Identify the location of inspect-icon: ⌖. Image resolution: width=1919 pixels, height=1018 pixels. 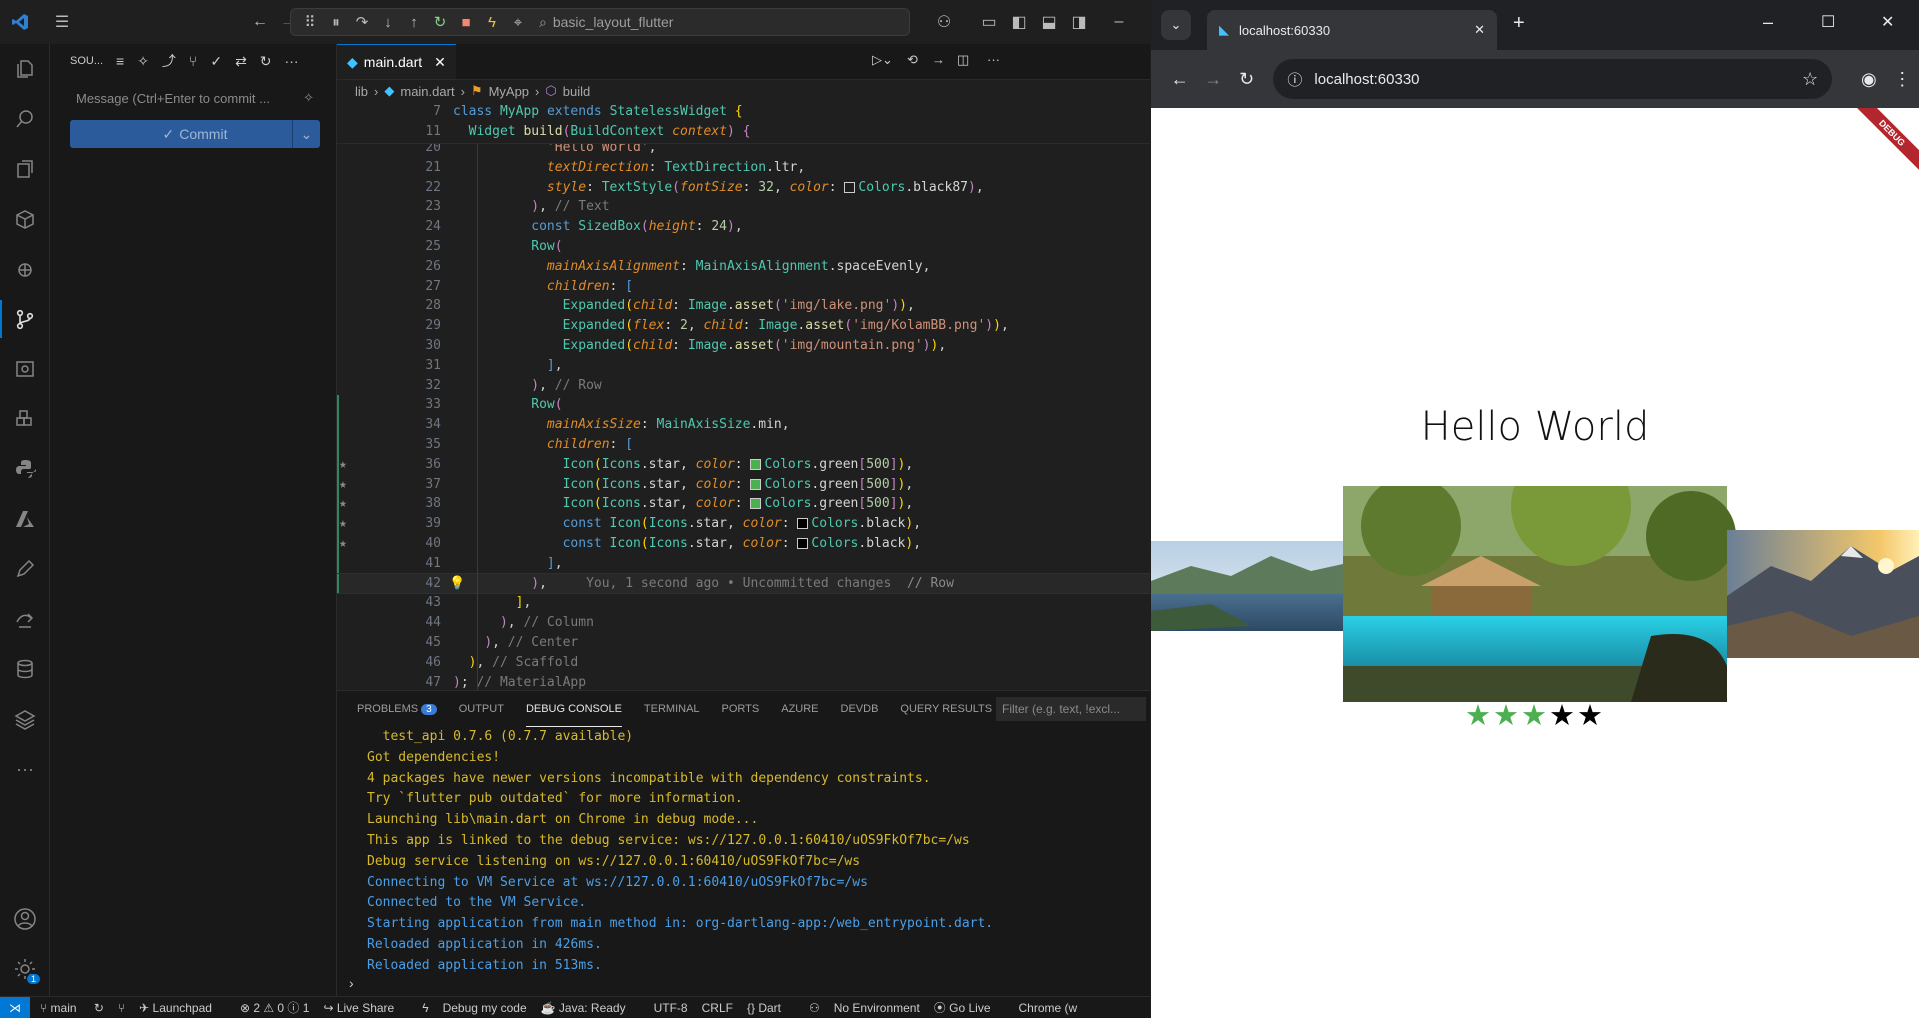
(518, 22).